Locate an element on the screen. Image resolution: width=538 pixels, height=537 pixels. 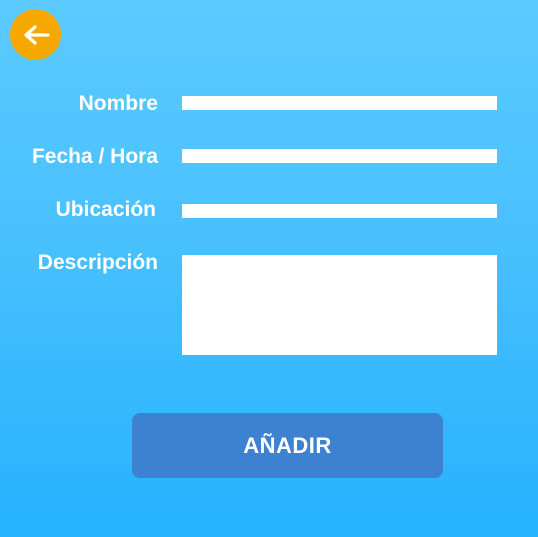
location-input is located at coordinates (339, 211).